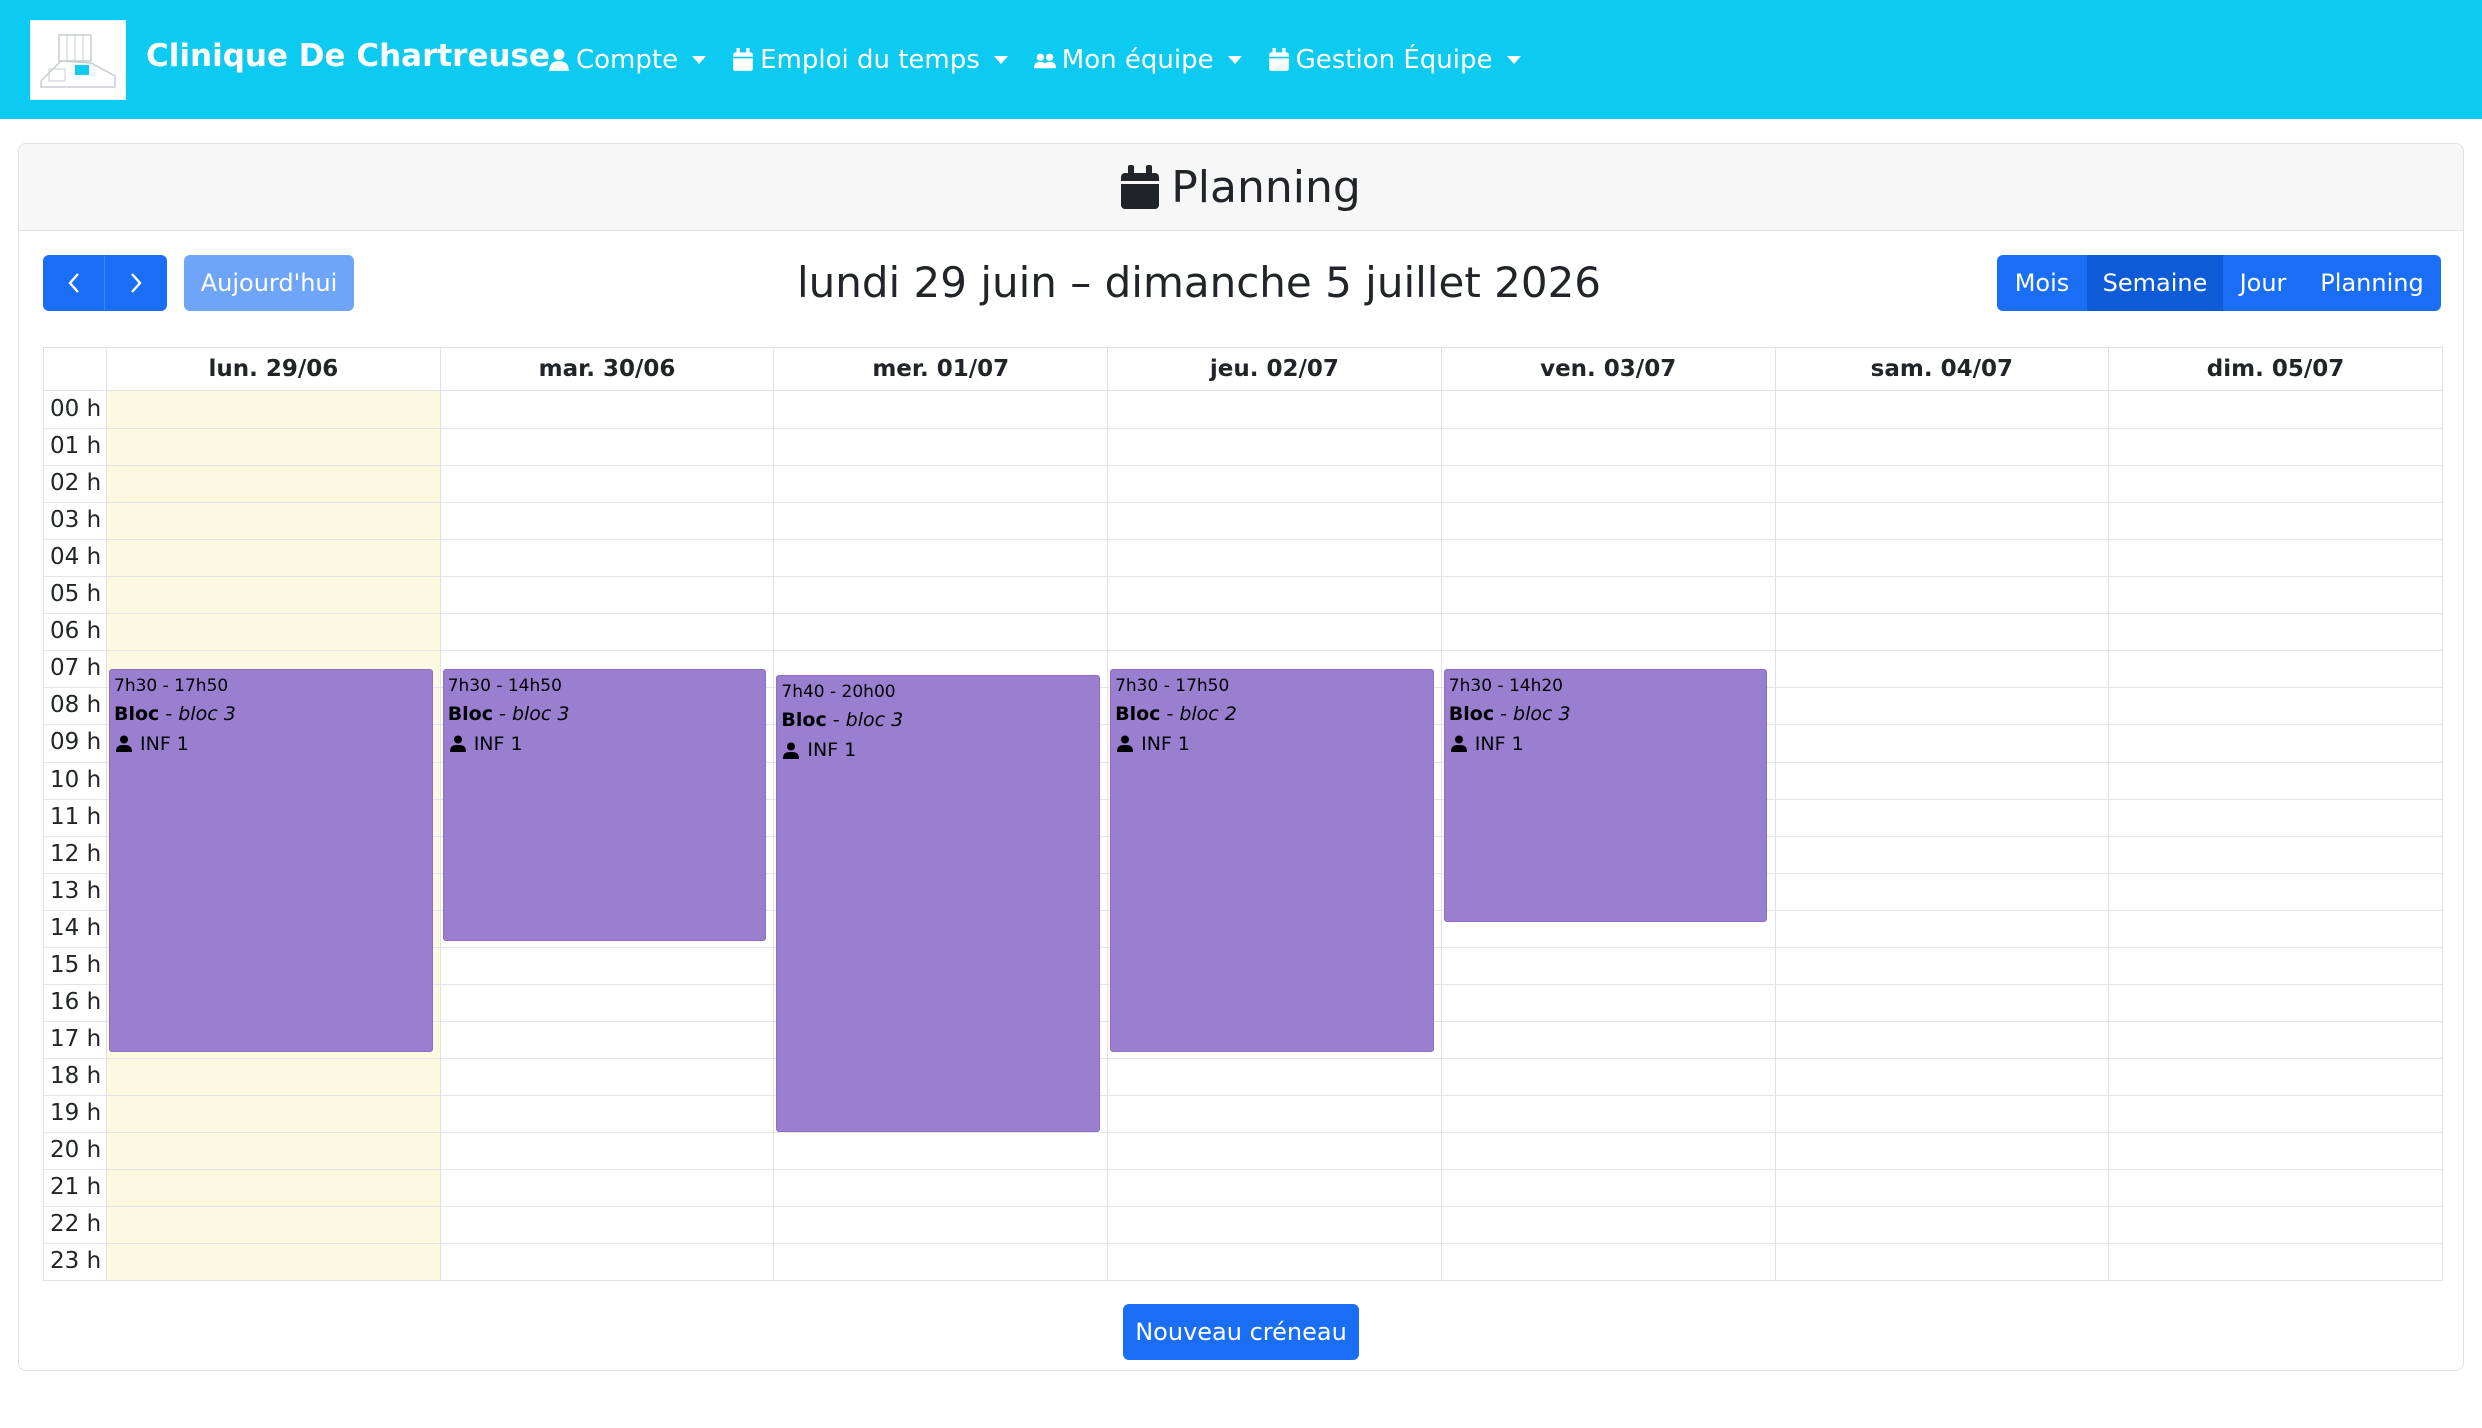  Describe the element at coordinates (606, 369) in the screenshot. I see `day-header: mar. 30/06` at that location.